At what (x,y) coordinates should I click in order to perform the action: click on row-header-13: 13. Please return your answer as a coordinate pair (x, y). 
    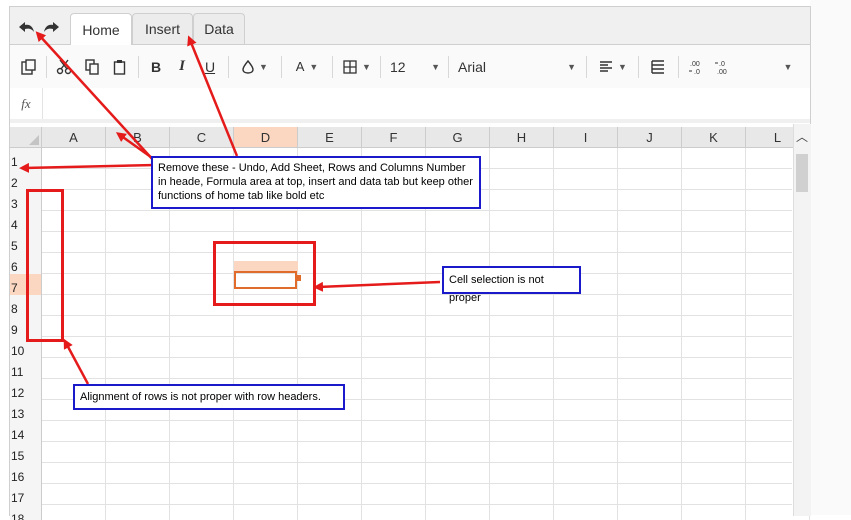
    Looking at the image, I should click on (26, 410).